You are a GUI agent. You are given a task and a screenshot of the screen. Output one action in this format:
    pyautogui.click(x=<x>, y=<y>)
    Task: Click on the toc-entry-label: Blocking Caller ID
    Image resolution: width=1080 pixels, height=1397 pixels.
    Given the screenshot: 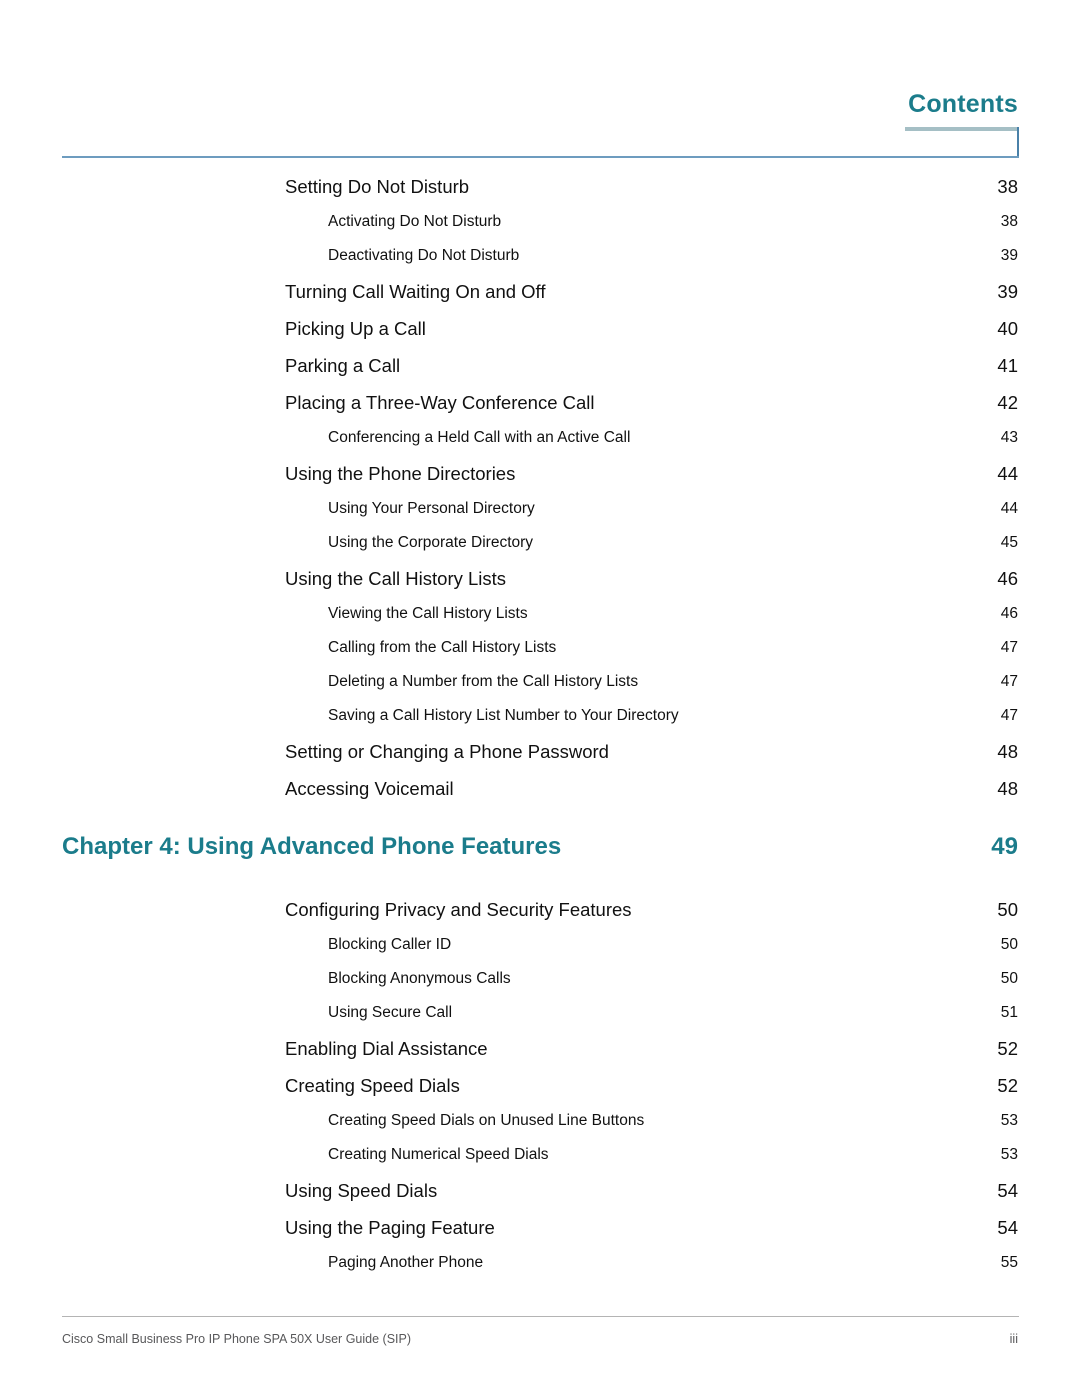 What is the action you would take?
    pyautogui.click(x=390, y=944)
    